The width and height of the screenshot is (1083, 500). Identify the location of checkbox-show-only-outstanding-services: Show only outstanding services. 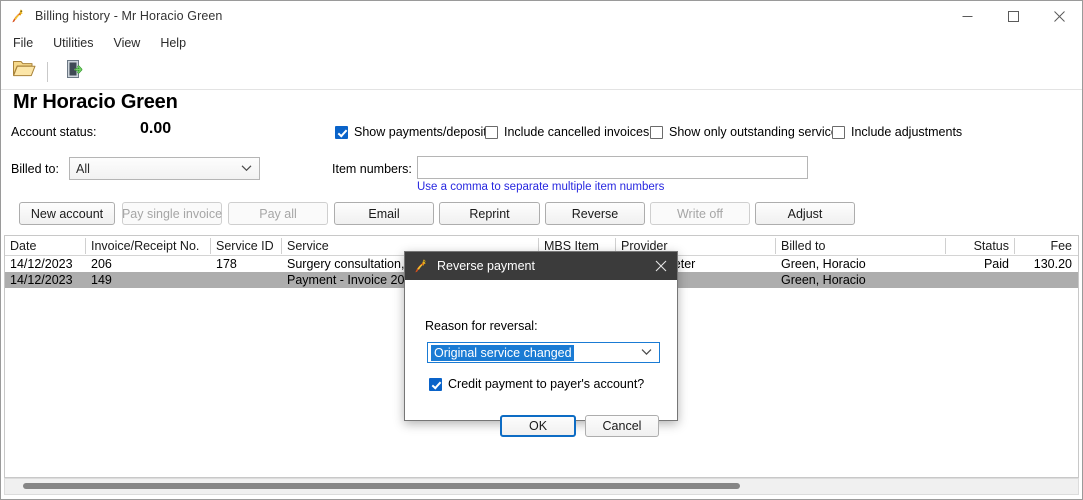
(747, 132).